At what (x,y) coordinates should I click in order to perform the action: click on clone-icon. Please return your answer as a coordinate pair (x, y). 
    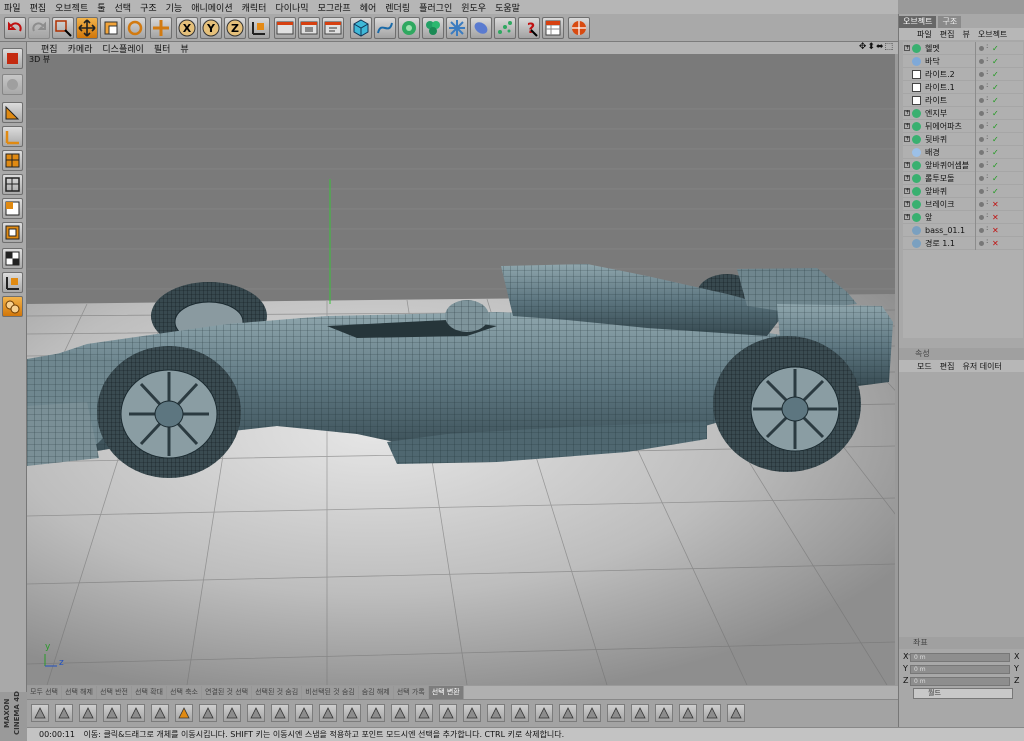
    Looking at the image, I should click on (568, 713).